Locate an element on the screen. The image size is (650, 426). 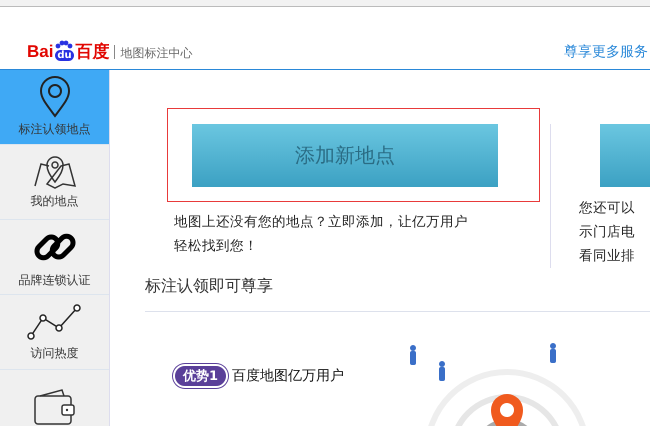
description-text: 示门店电 is located at coordinates (607, 232).